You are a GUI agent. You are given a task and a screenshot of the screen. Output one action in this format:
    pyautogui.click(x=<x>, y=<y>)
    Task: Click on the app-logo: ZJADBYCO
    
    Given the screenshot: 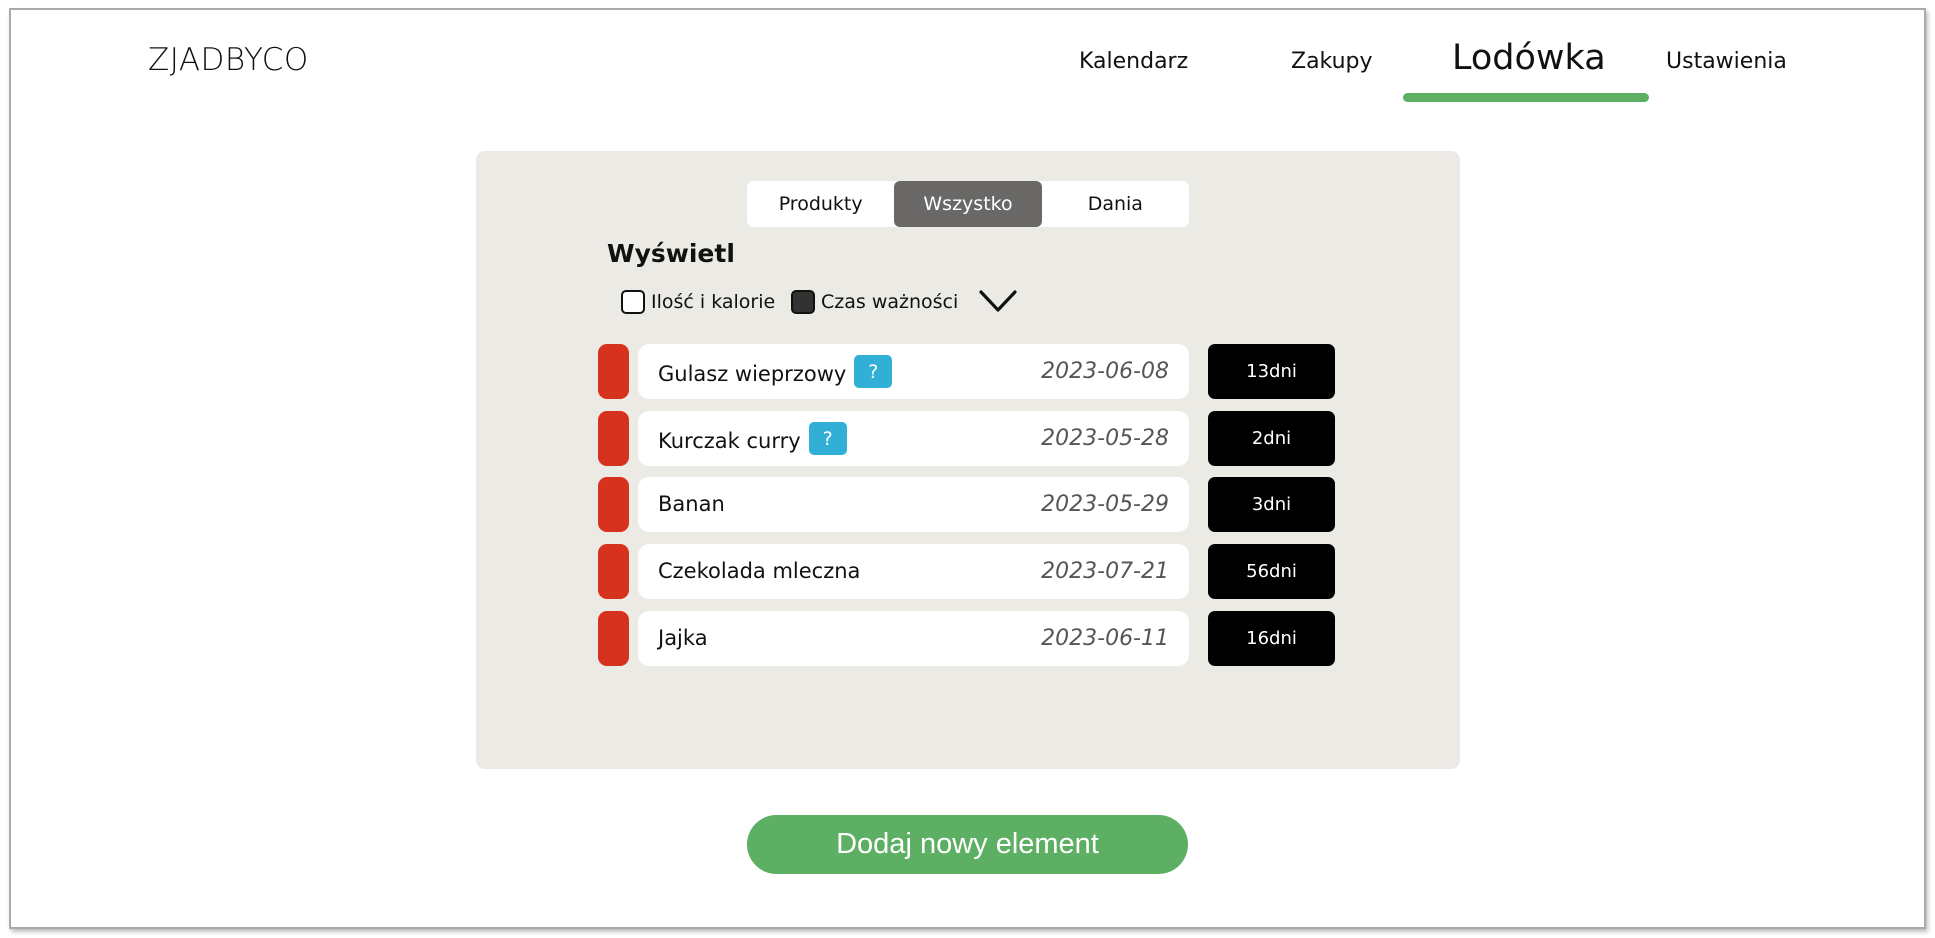 What is the action you would take?
    pyautogui.click(x=228, y=60)
    